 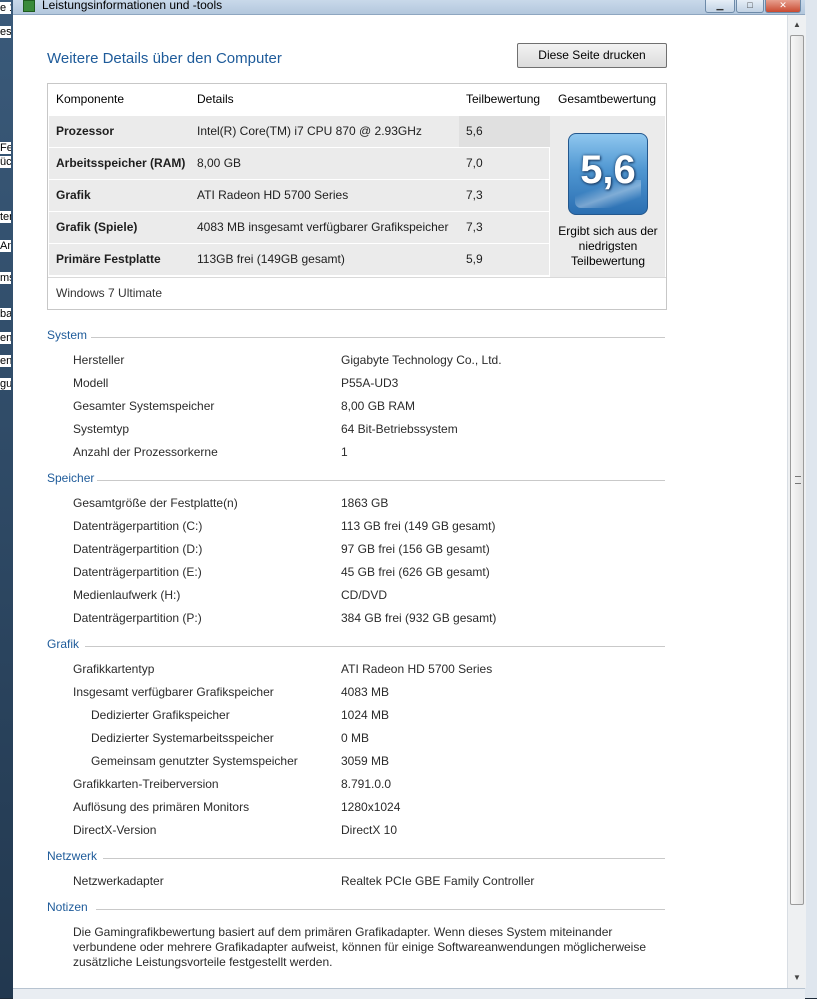 I want to click on info-label: Hersteller, so click(x=99, y=360).